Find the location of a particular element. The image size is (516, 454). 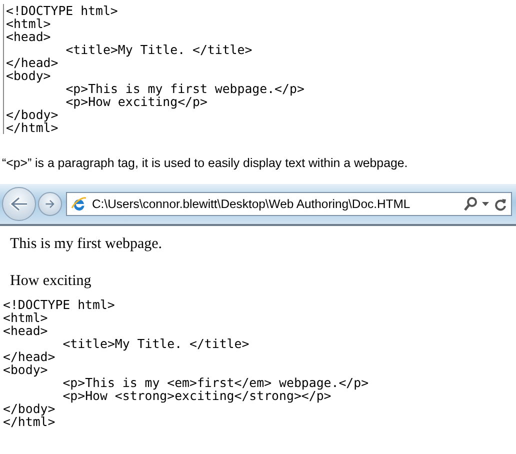

forward-arrow-icon is located at coordinates (50, 204).